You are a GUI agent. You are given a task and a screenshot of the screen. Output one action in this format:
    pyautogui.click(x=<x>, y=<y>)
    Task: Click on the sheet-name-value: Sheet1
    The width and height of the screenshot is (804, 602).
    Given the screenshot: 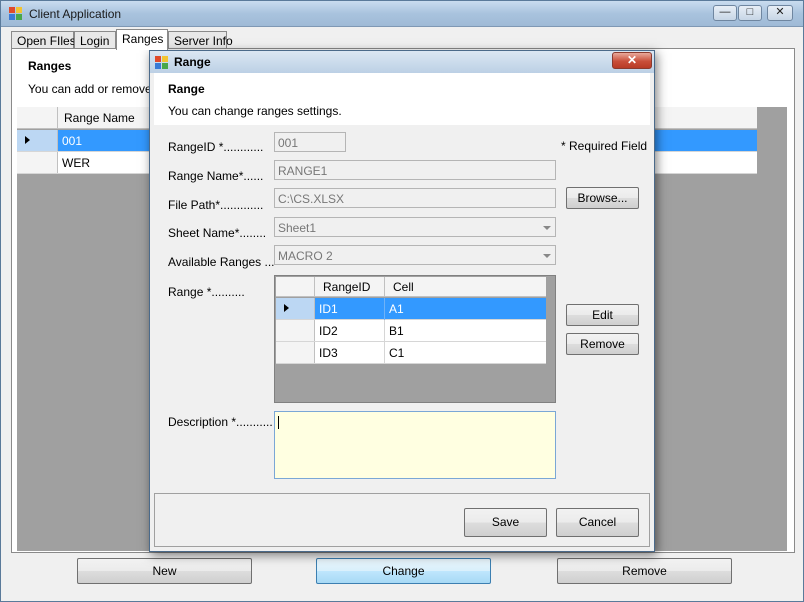 What is the action you would take?
    pyautogui.click(x=297, y=228)
    